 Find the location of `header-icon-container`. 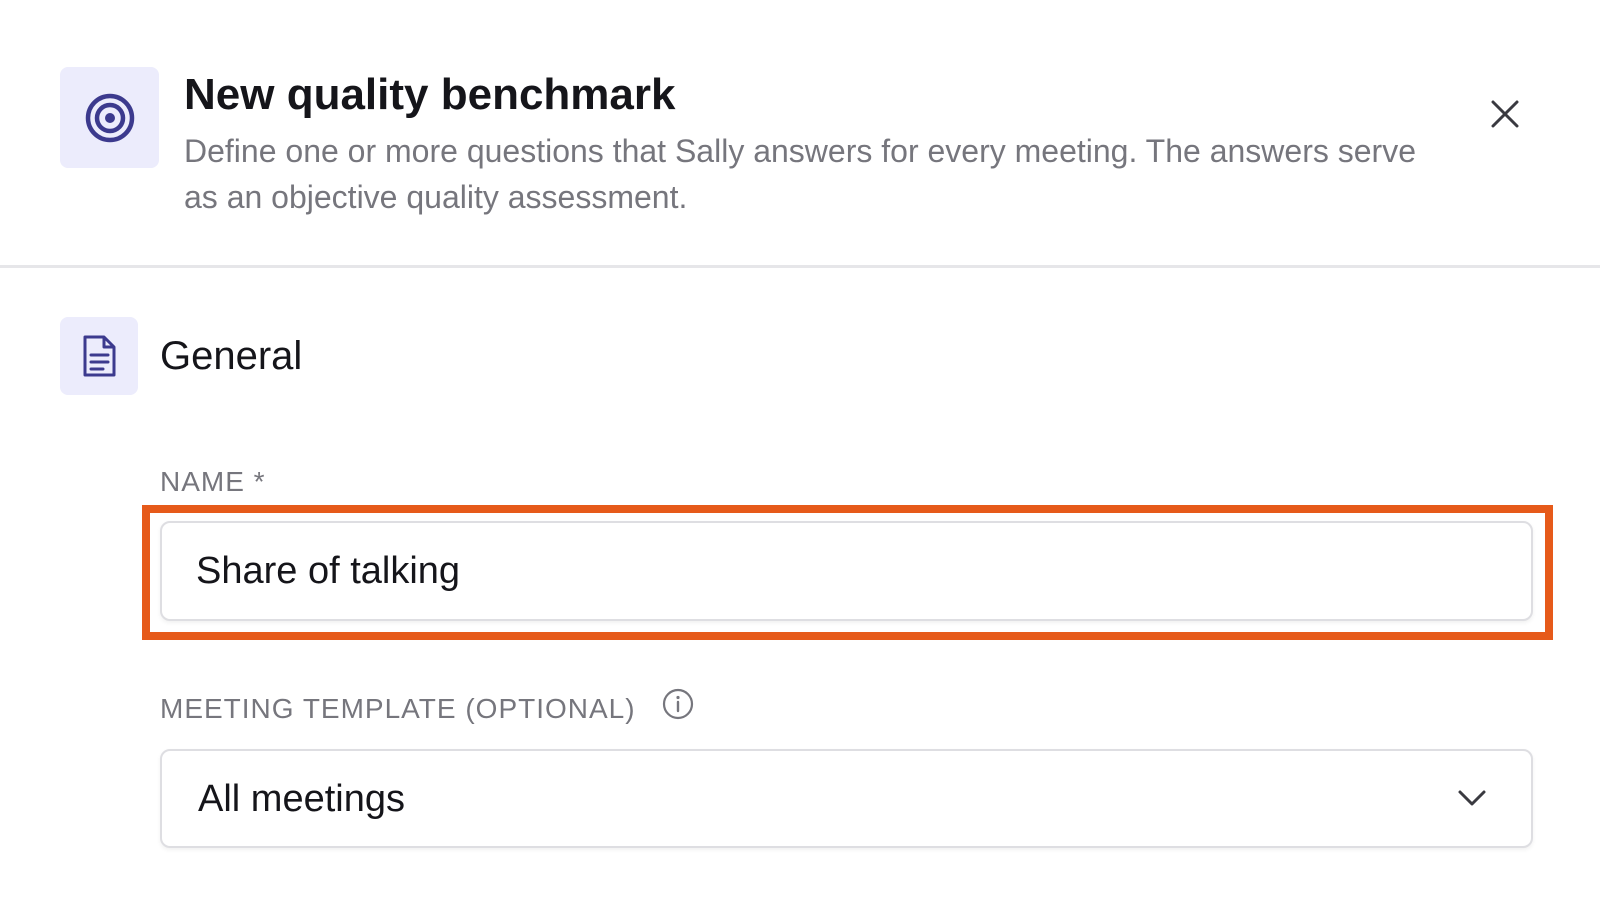

header-icon-container is located at coordinates (109, 117).